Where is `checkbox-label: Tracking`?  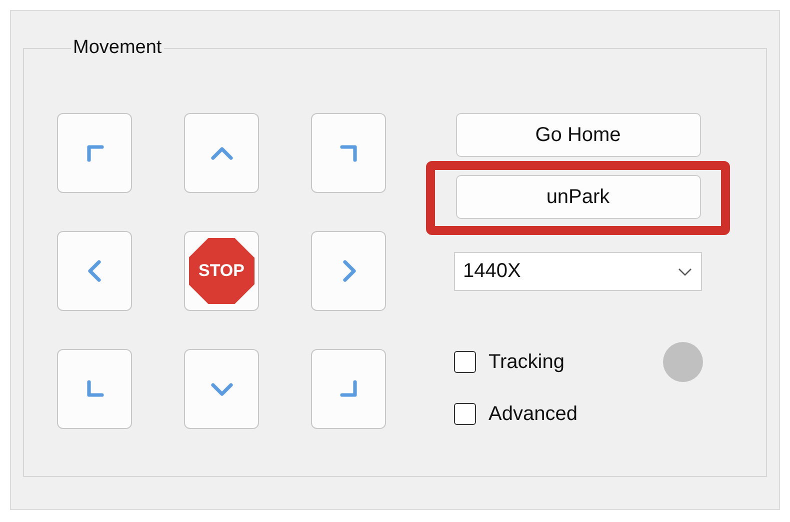
checkbox-label: Tracking is located at coordinates (526, 362).